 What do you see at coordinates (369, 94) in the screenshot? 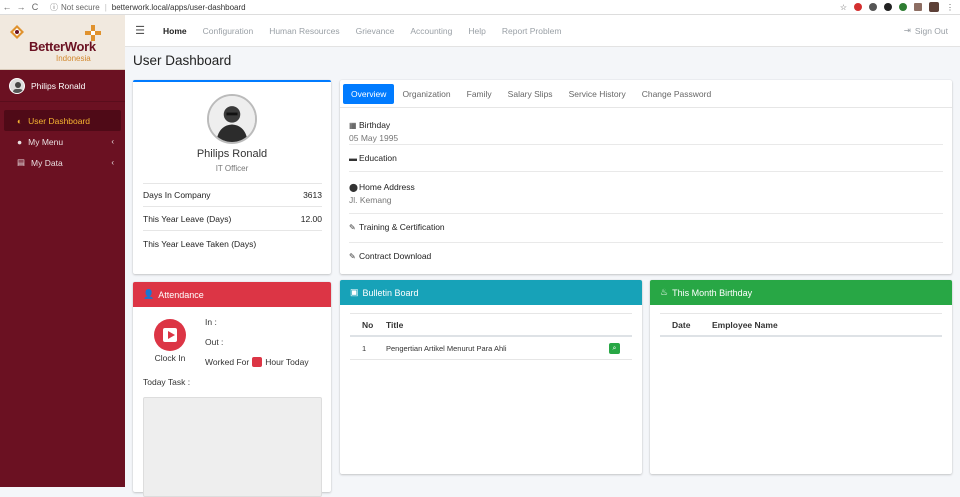
I see `tab-overview: Overview` at bounding box center [369, 94].